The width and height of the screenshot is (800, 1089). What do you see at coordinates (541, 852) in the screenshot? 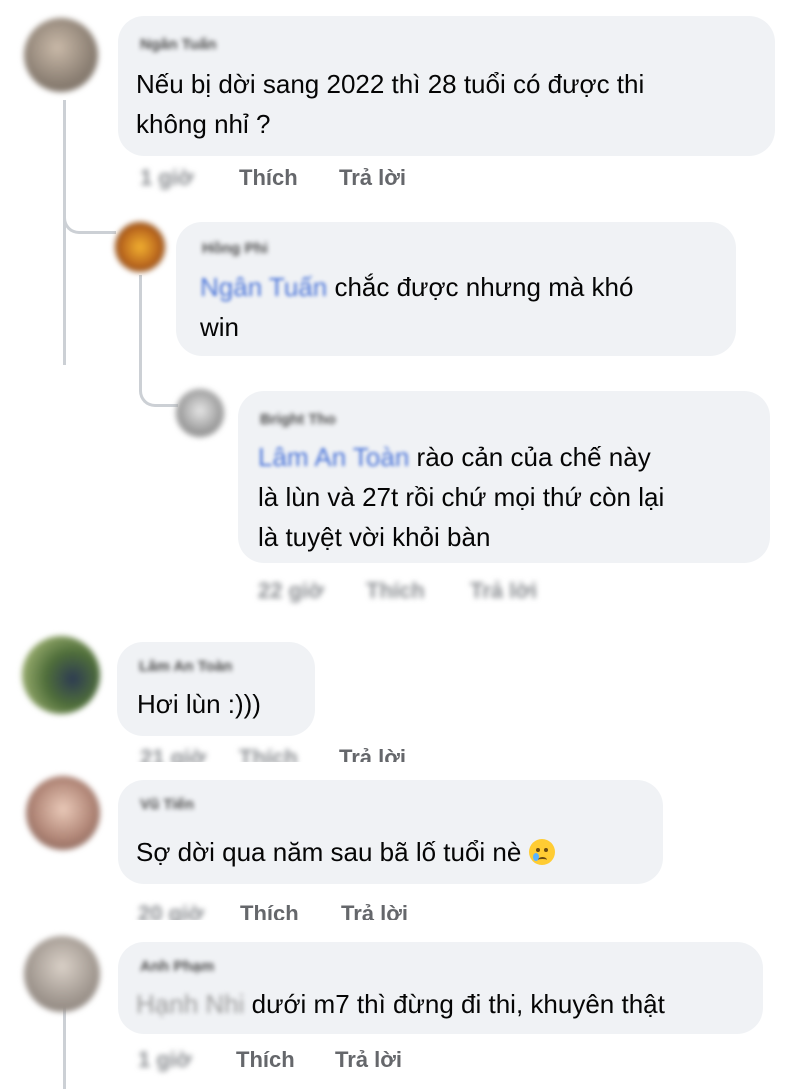
I see `crying-face-icon` at bounding box center [541, 852].